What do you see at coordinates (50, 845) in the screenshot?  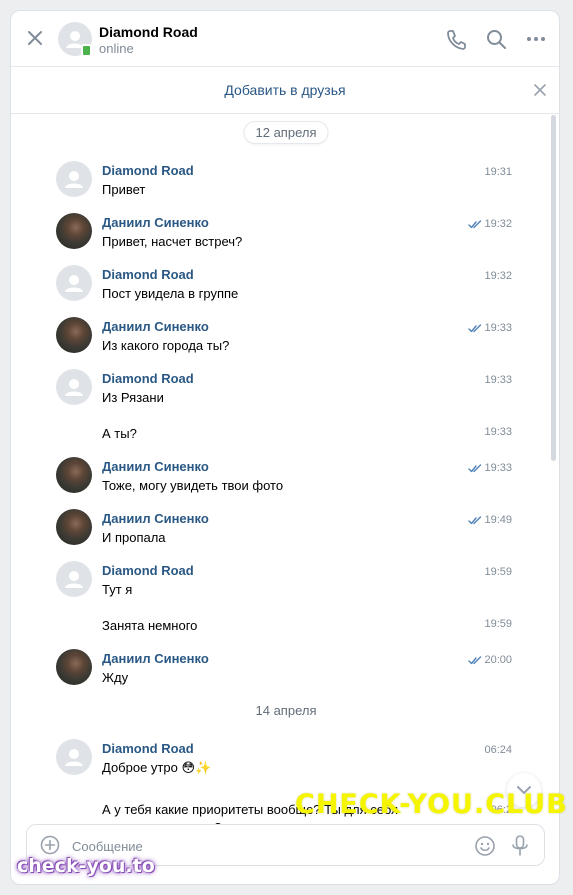 I see `attach-plus-icon` at bounding box center [50, 845].